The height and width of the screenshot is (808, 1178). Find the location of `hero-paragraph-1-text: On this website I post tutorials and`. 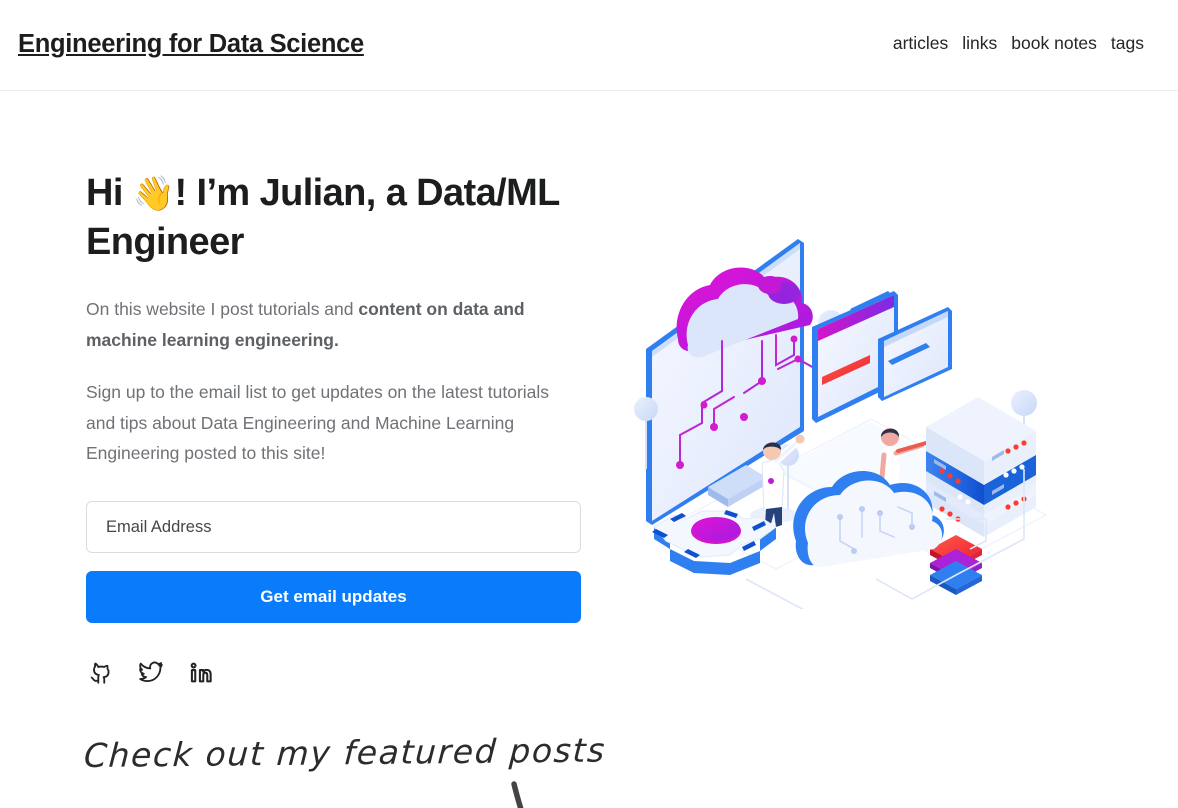

hero-paragraph-1-text: On this website I post tutorials and is located at coordinates (222, 309).